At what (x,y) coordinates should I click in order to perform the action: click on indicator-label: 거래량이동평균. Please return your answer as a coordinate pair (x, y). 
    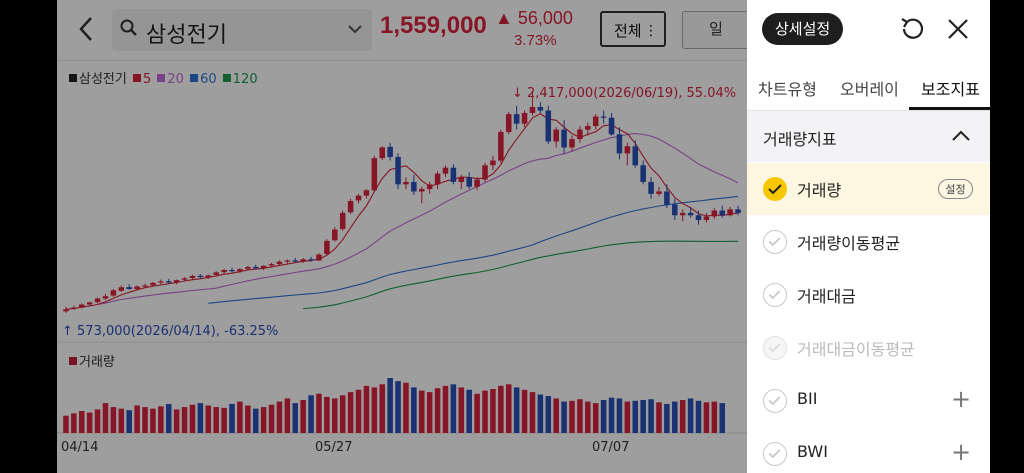
    Looking at the image, I should click on (849, 243).